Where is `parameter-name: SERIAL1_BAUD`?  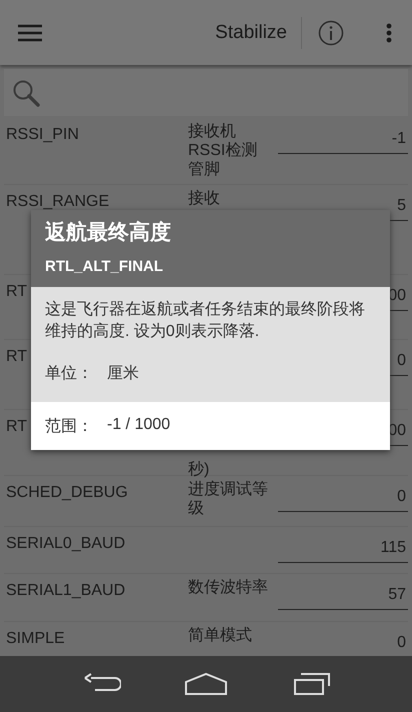 parameter-name: SERIAL1_BAUD is located at coordinates (66, 590).